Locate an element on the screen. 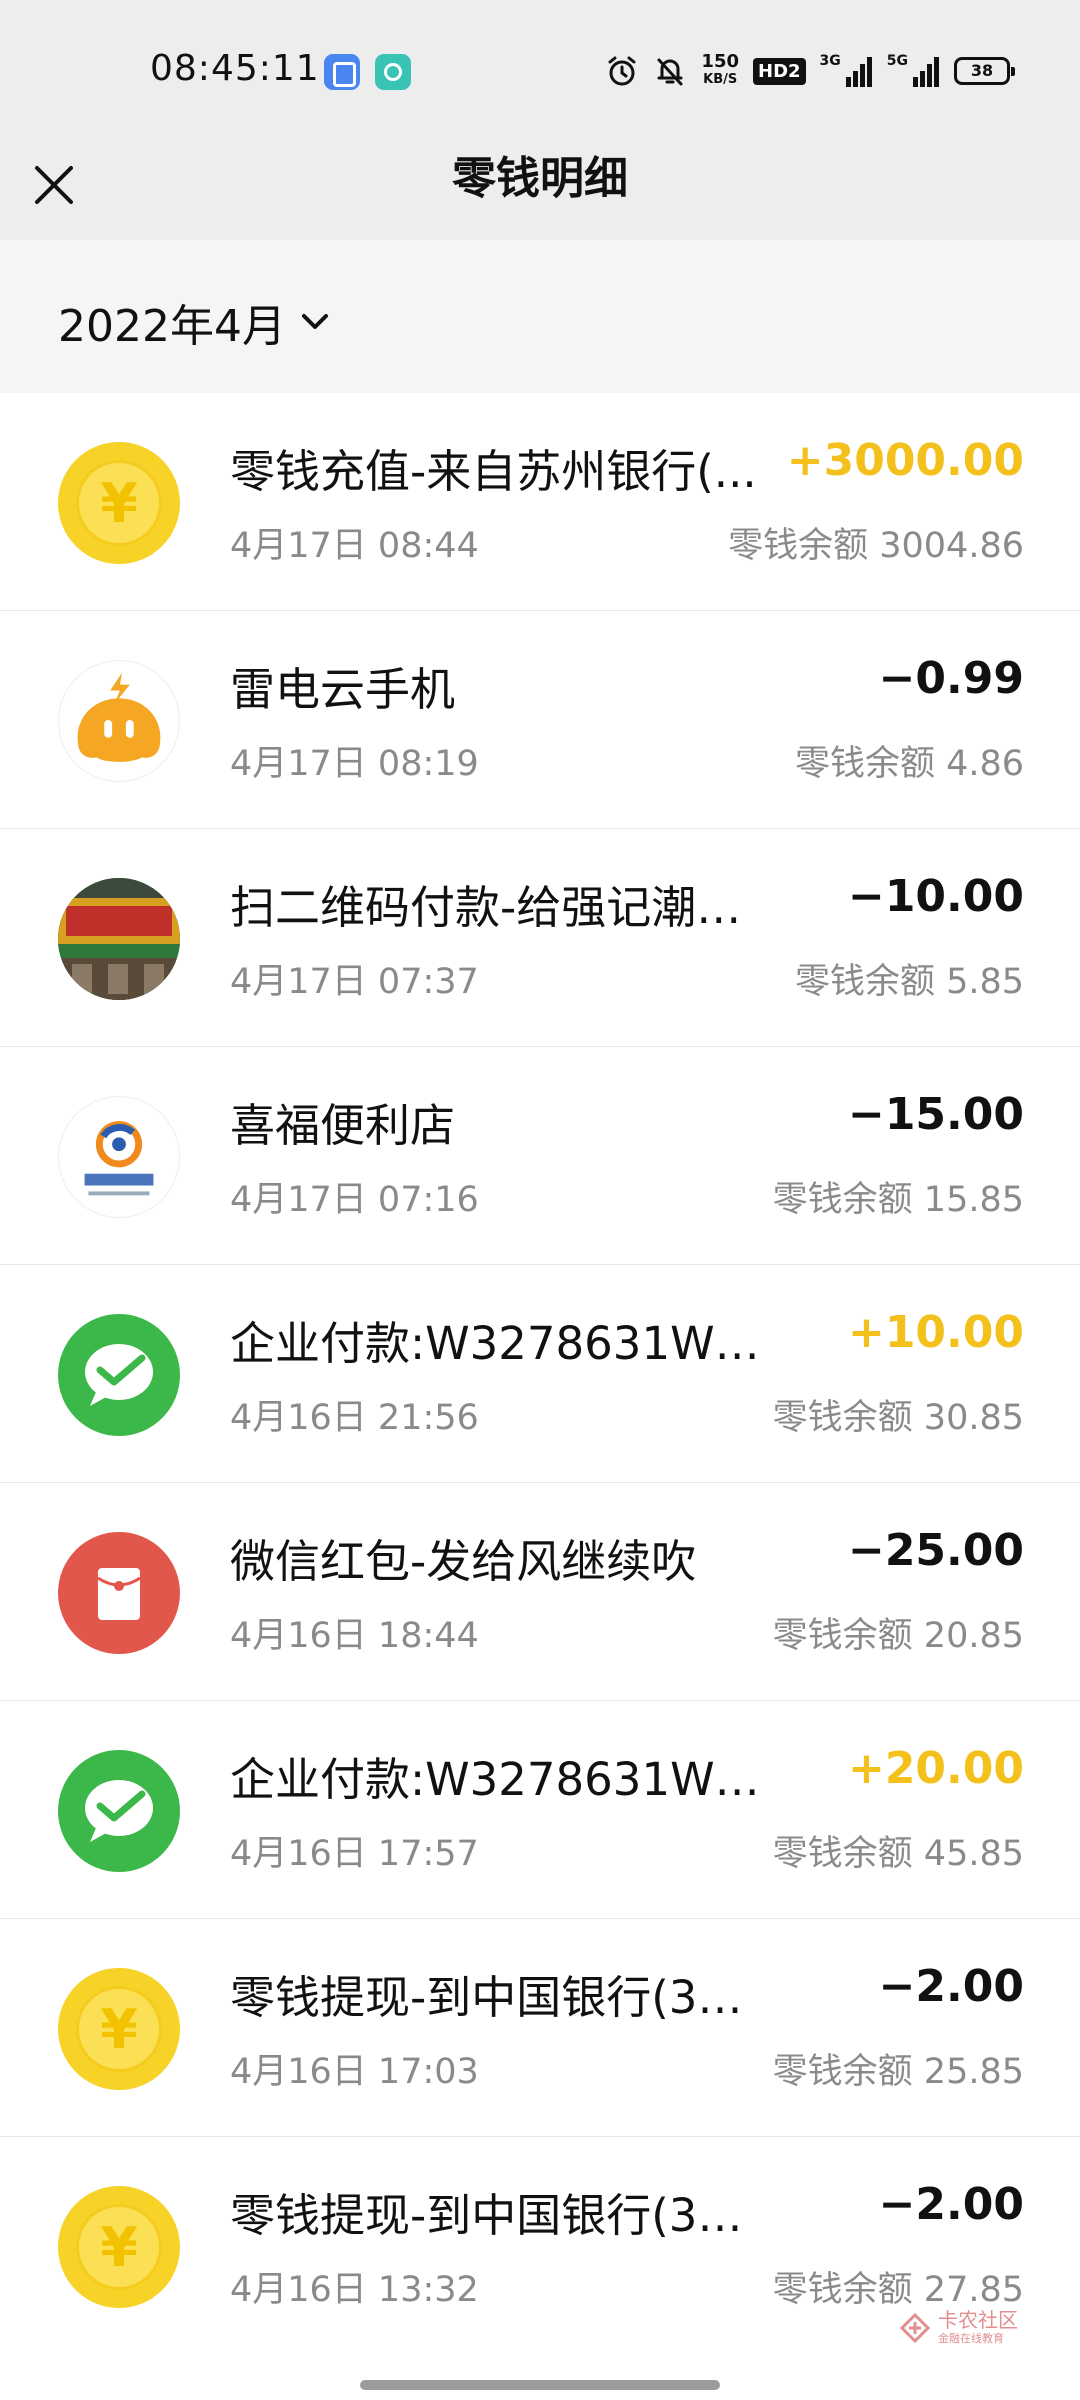 The height and width of the screenshot is (2400, 1080). tonghuan-logo-icon is located at coordinates (119, 1157).